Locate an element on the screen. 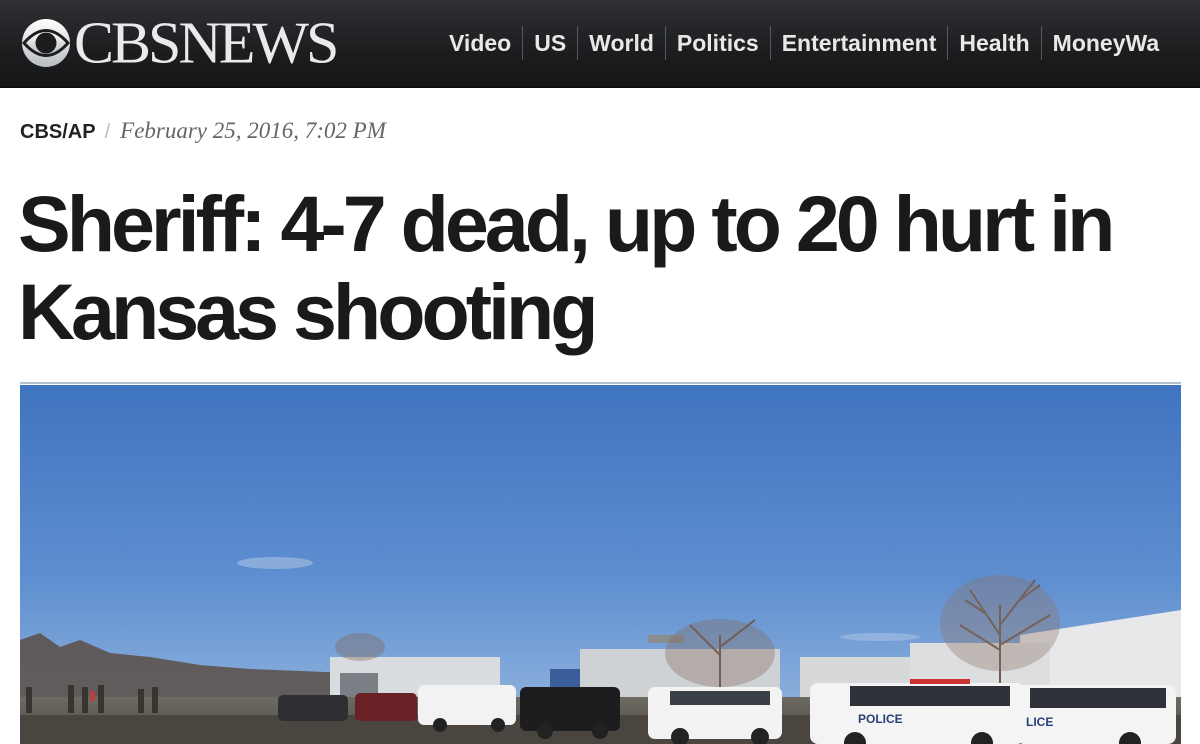  cbs-news-logo: CBSNEWS is located at coordinates (179, 43).